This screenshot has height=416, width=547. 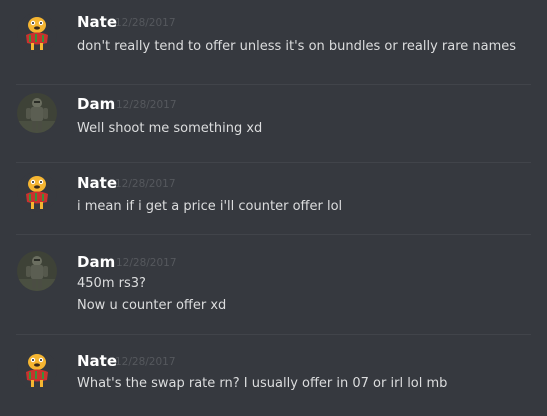 I want to click on message-text: Well shoot me something xd, so click(x=170, y=128).